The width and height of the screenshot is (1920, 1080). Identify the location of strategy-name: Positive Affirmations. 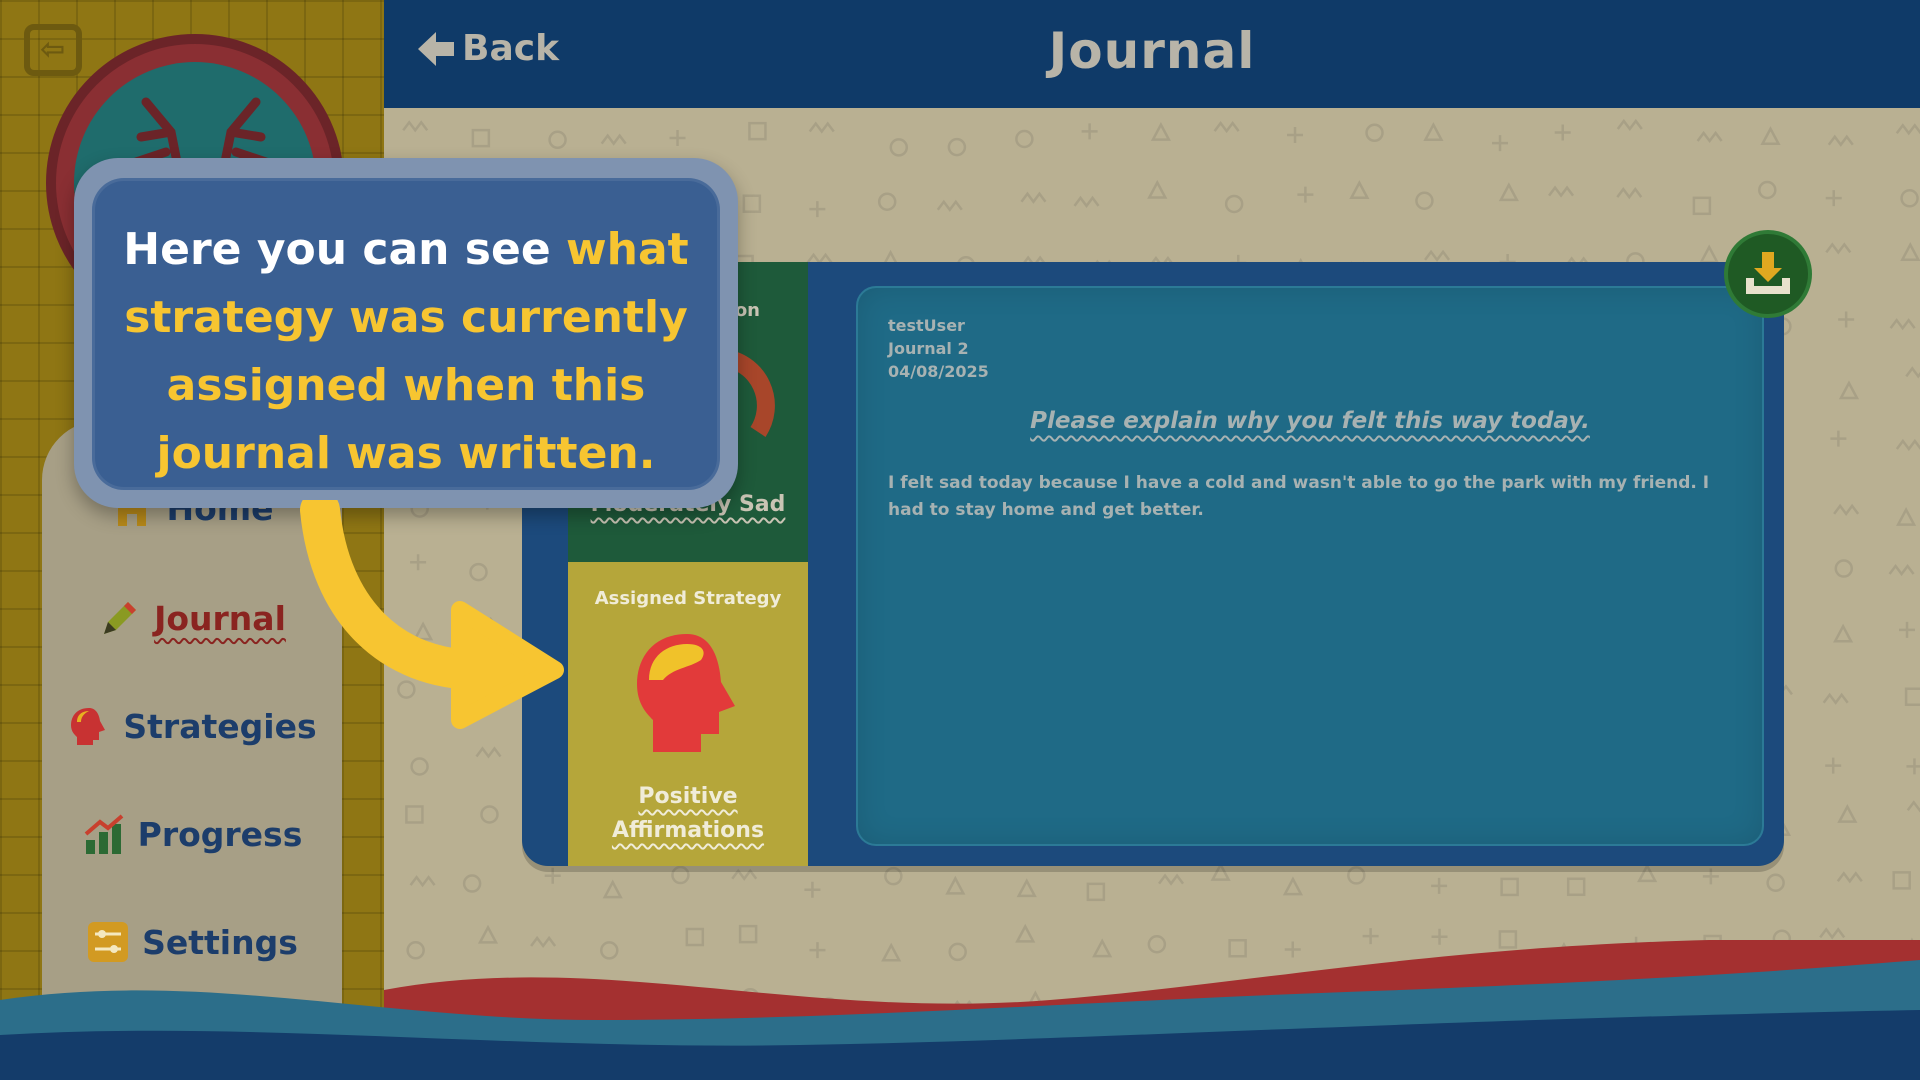
(688, 813).